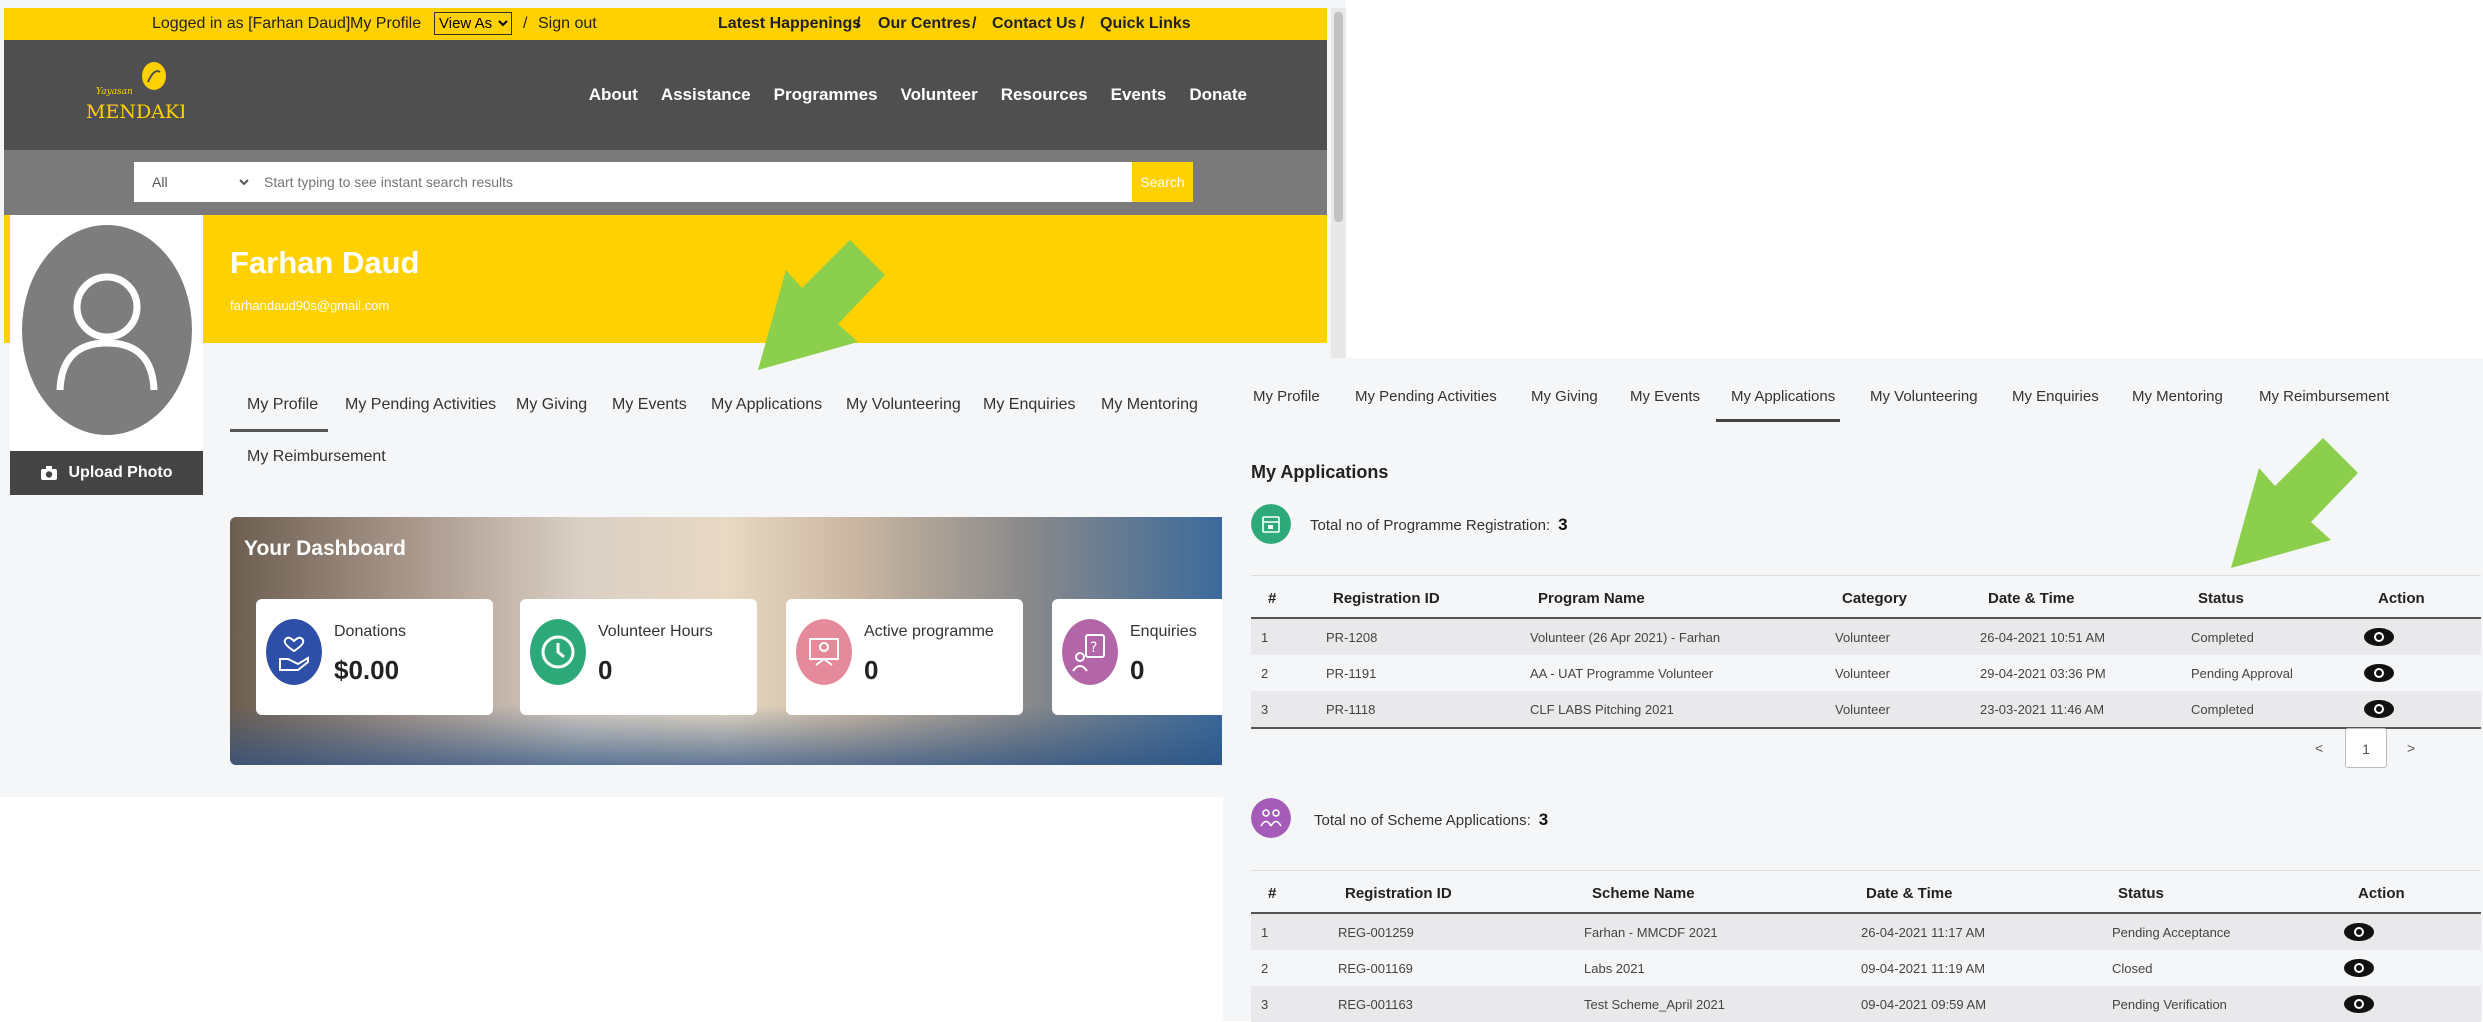 The width and height of the screenshot is (2483, 1022). What do you see at coordinates (1866, 728) in the screenshot?
I see `table-bottom-border` at bounding box center [1866, 728].